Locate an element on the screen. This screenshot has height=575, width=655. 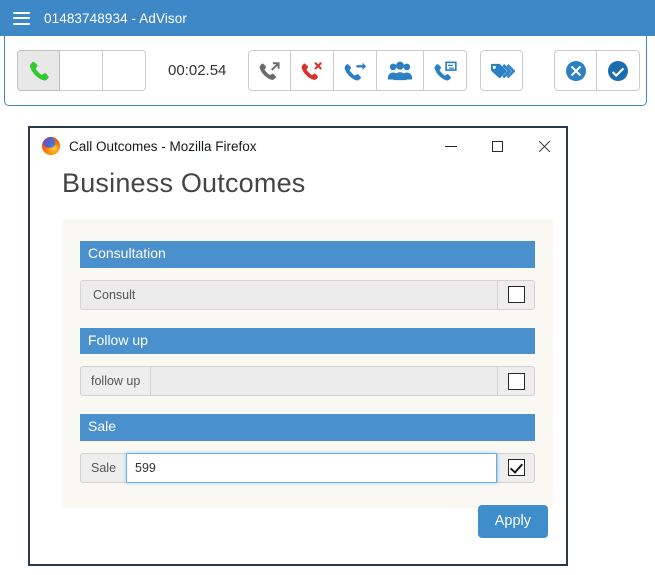
sale-checkbox is located at coordinates (516, 467).